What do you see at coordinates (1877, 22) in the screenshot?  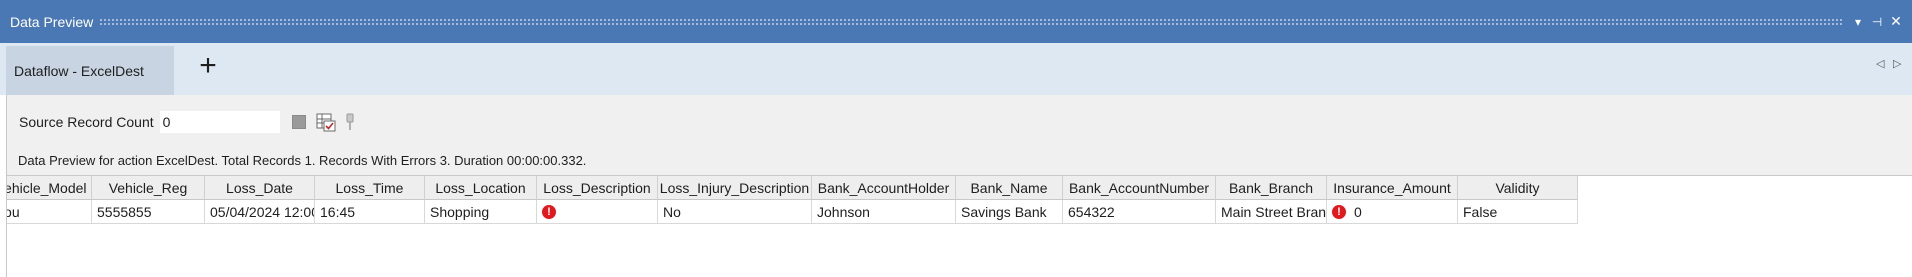 I see `pin-window-icon: ⊣` at bounding box center [1877, 22].